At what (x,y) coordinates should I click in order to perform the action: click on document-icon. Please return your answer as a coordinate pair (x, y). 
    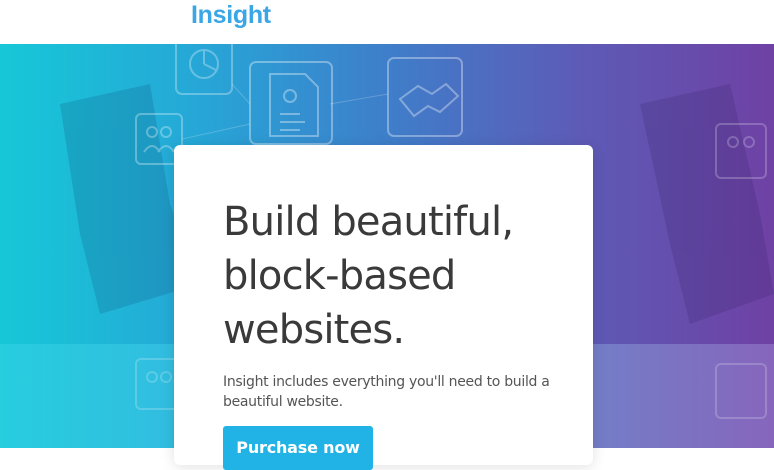
    Looking at the image, I should click on (291, 103).